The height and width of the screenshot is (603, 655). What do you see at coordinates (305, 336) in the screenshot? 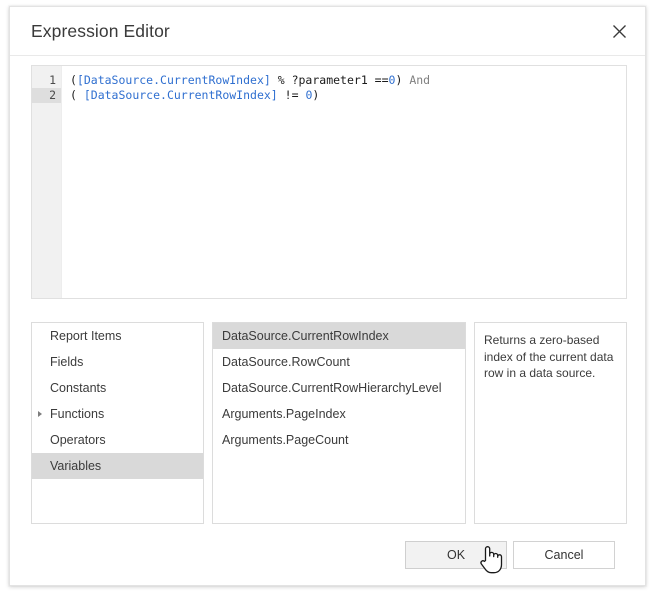
I see `member-item-label: DataSource.CurrentRowIndex` at bounding box center [305, 336].